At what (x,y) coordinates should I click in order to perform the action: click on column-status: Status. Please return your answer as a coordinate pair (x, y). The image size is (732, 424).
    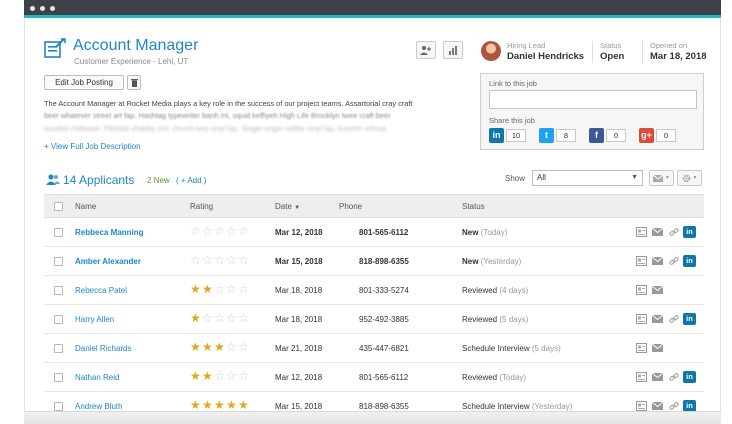
    Looking at the image, I should click on (473, 206).